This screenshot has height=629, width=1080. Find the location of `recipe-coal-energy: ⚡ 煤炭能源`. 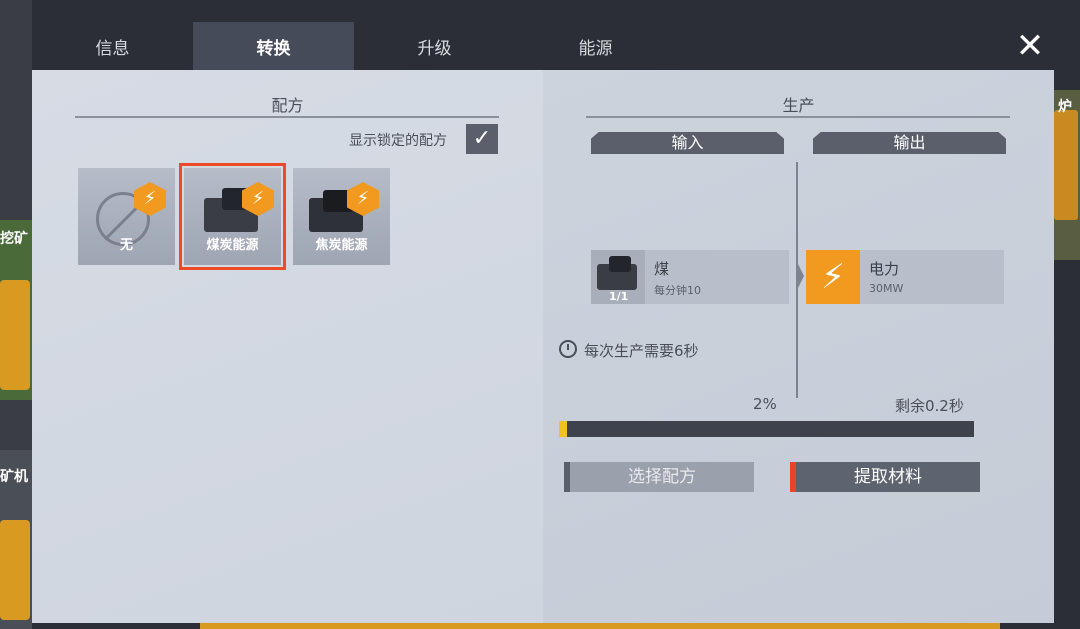

recipe-coal-energy: ⚡ 煤炭能源 is located at coordinates (232, 216).